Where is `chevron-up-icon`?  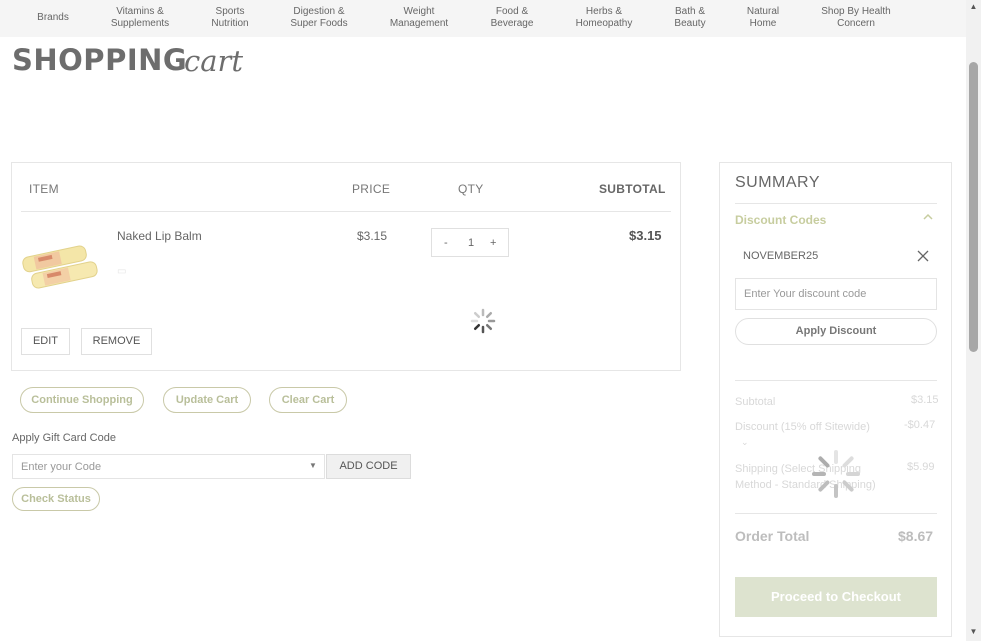 chevron-up-icon is located at coordinates (928, 217).